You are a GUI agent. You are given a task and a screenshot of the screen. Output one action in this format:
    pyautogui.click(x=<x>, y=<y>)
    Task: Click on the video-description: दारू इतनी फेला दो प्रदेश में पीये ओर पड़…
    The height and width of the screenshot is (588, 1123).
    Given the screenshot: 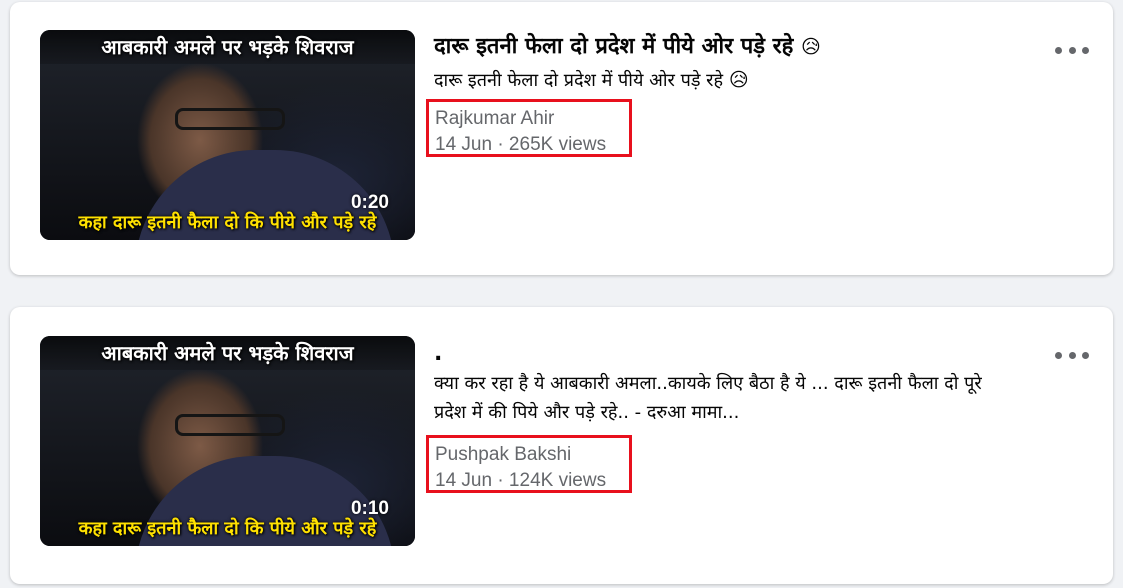 What is the action you would take?
    pyautogui.click(x=719, y=80)
    